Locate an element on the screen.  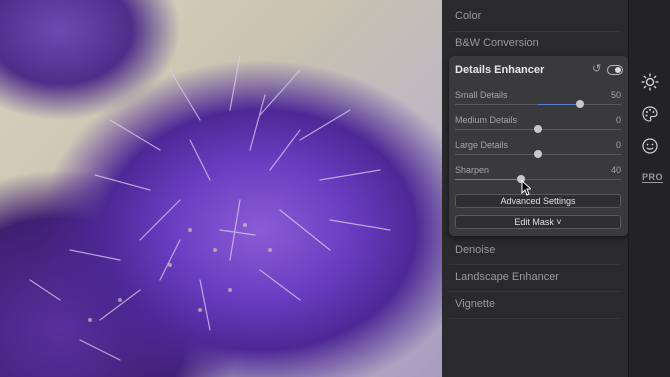
slider-label-large-details: Large Details is located at coordinates (482, 145).